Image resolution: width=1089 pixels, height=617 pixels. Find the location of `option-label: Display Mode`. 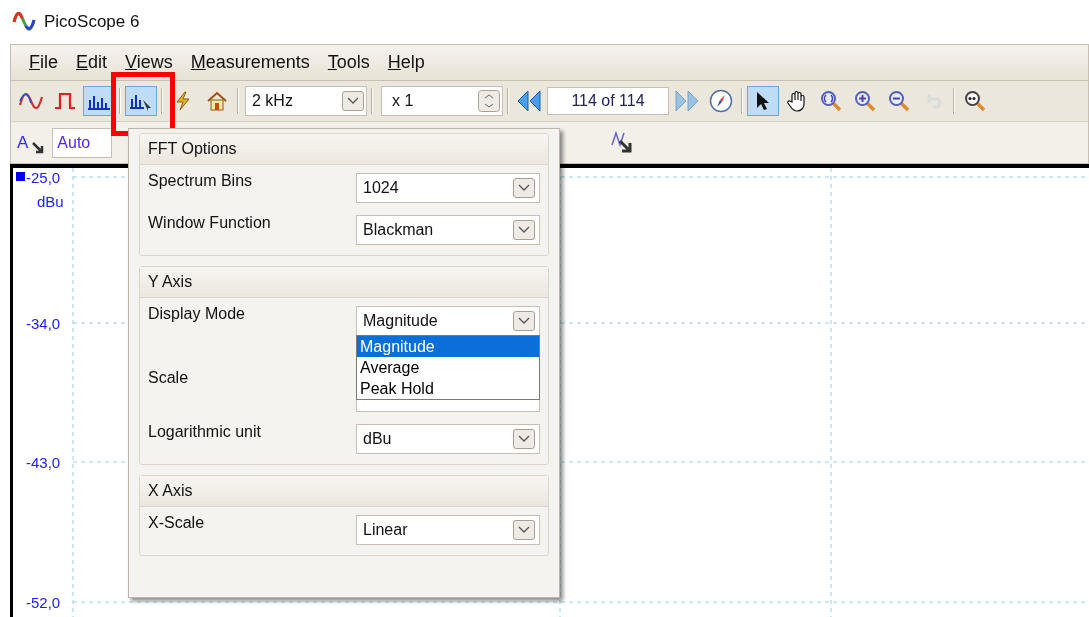

option-label: Display Mode is located at coordinates (196, 314).